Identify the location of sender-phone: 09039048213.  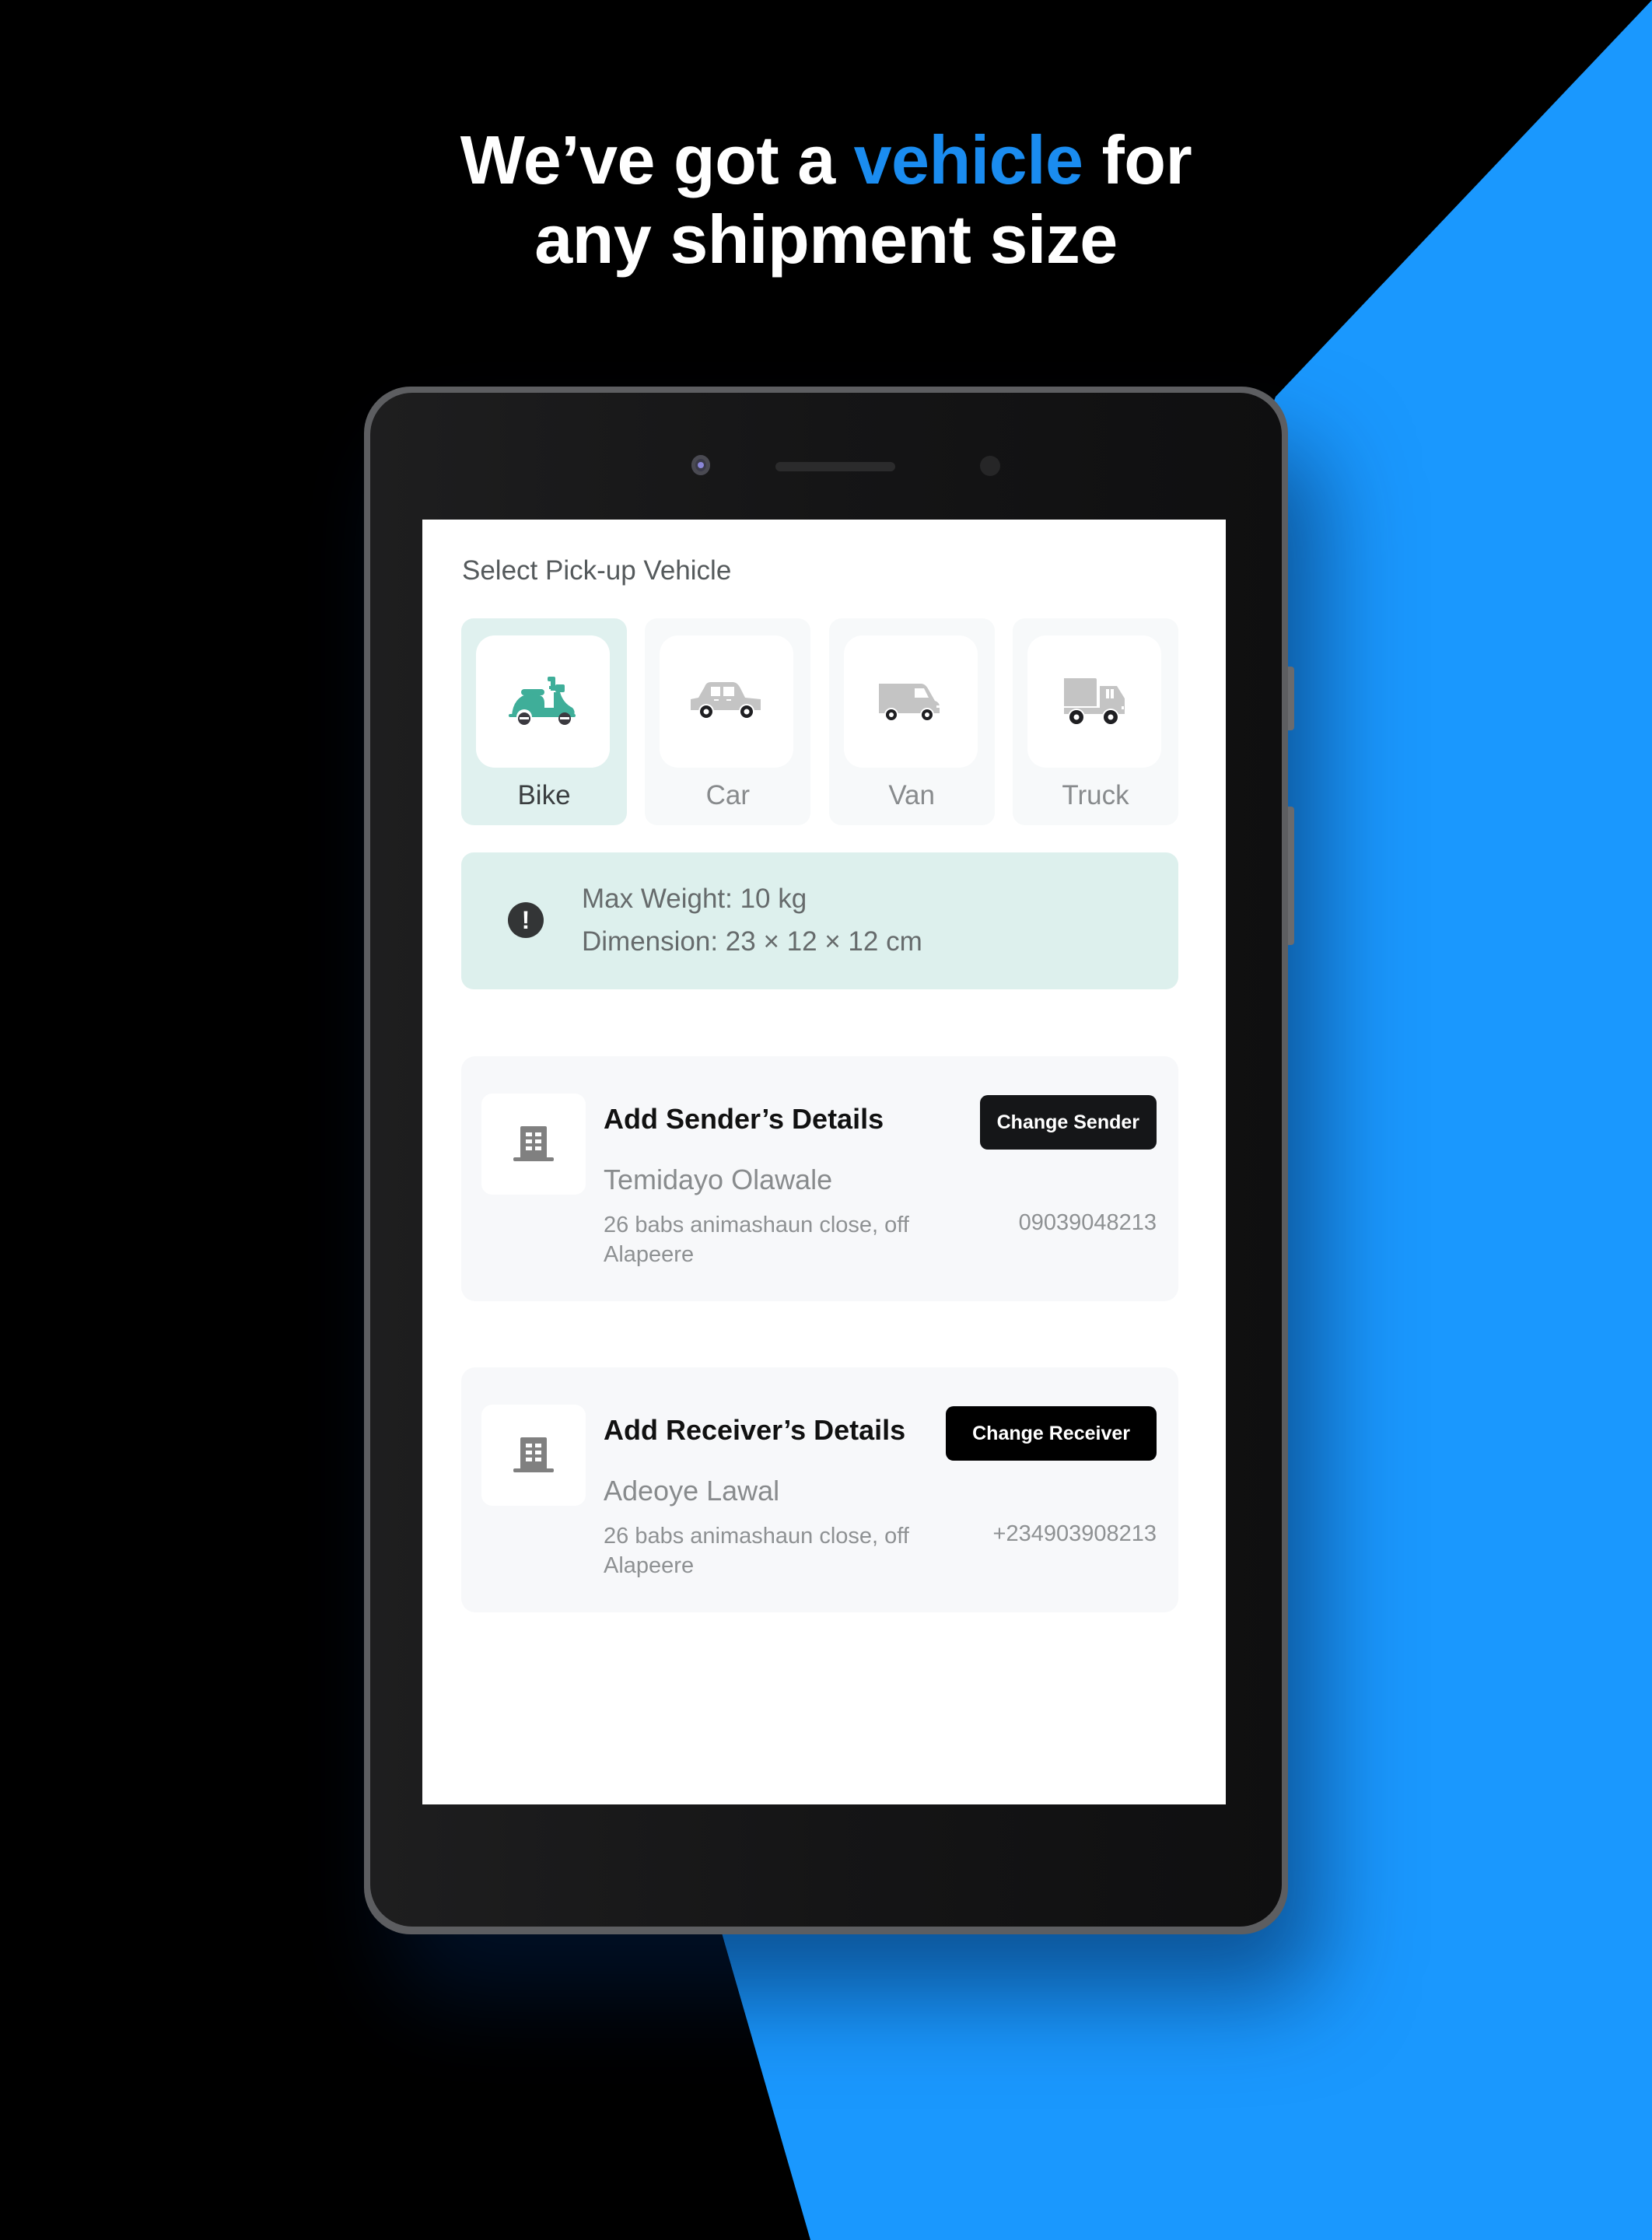
(1087, 1223).